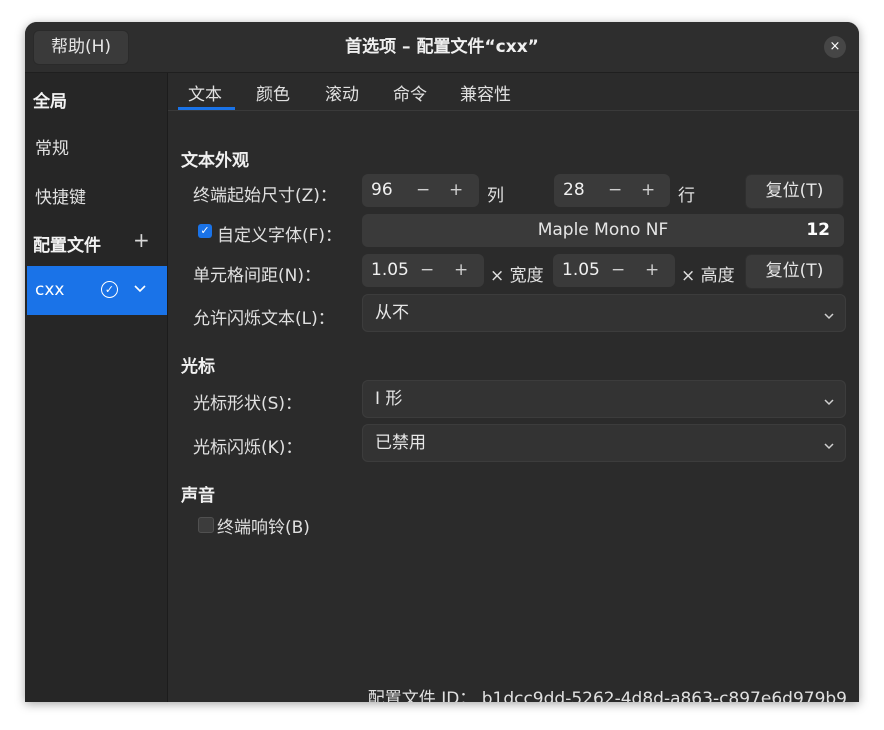  I want to click on cell-height-increment-button: +, so click(652, 270).